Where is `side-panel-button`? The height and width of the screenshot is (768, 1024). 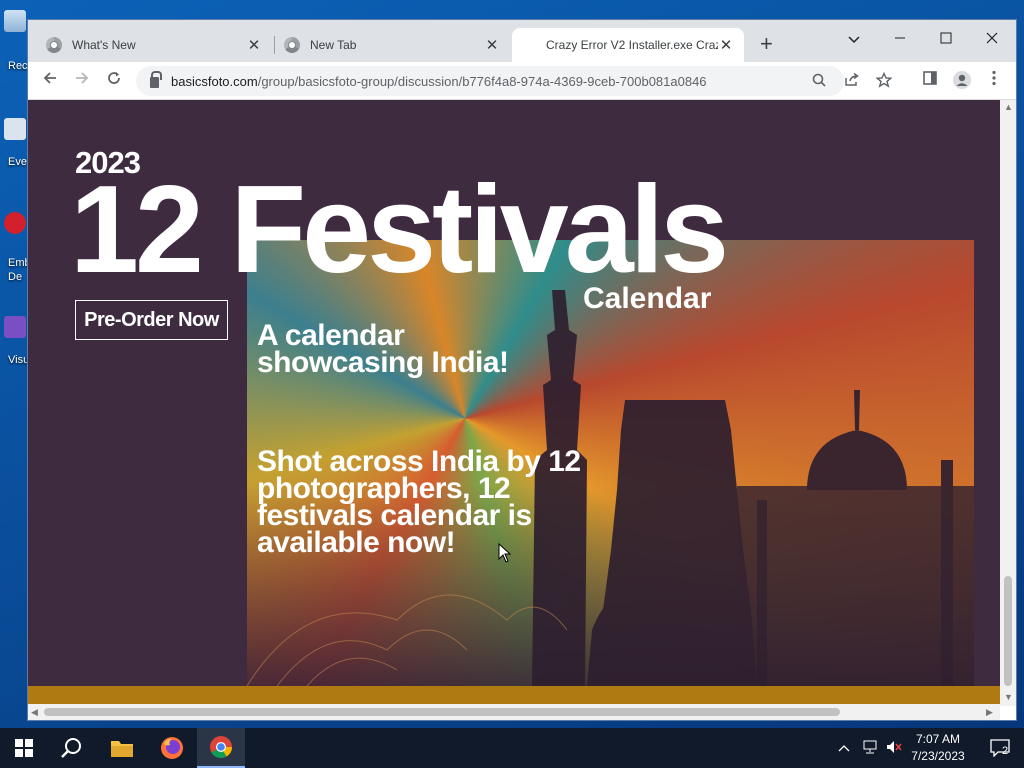 side-panel-button is located at coordinates (930, 81).